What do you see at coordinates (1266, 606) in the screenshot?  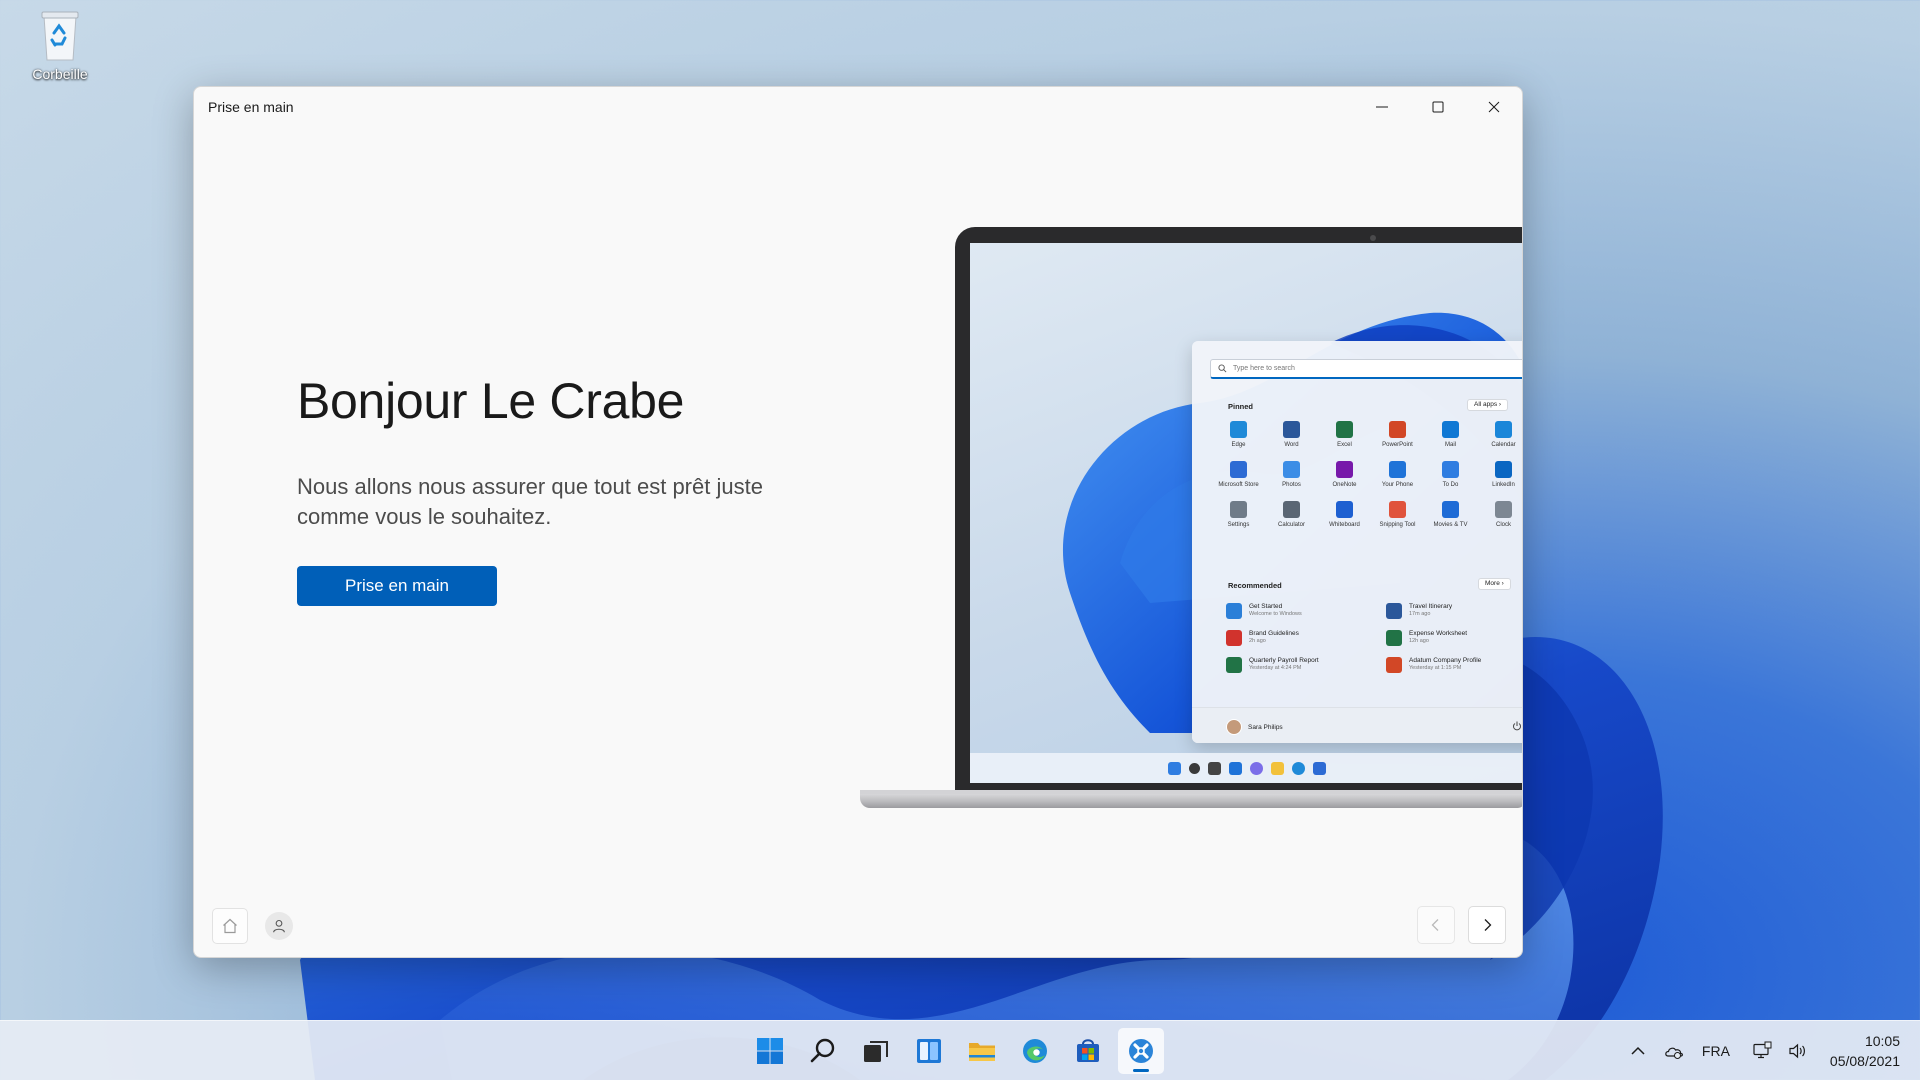 I see `recommended-title: Get Started` at bounding box center [1266, 606].